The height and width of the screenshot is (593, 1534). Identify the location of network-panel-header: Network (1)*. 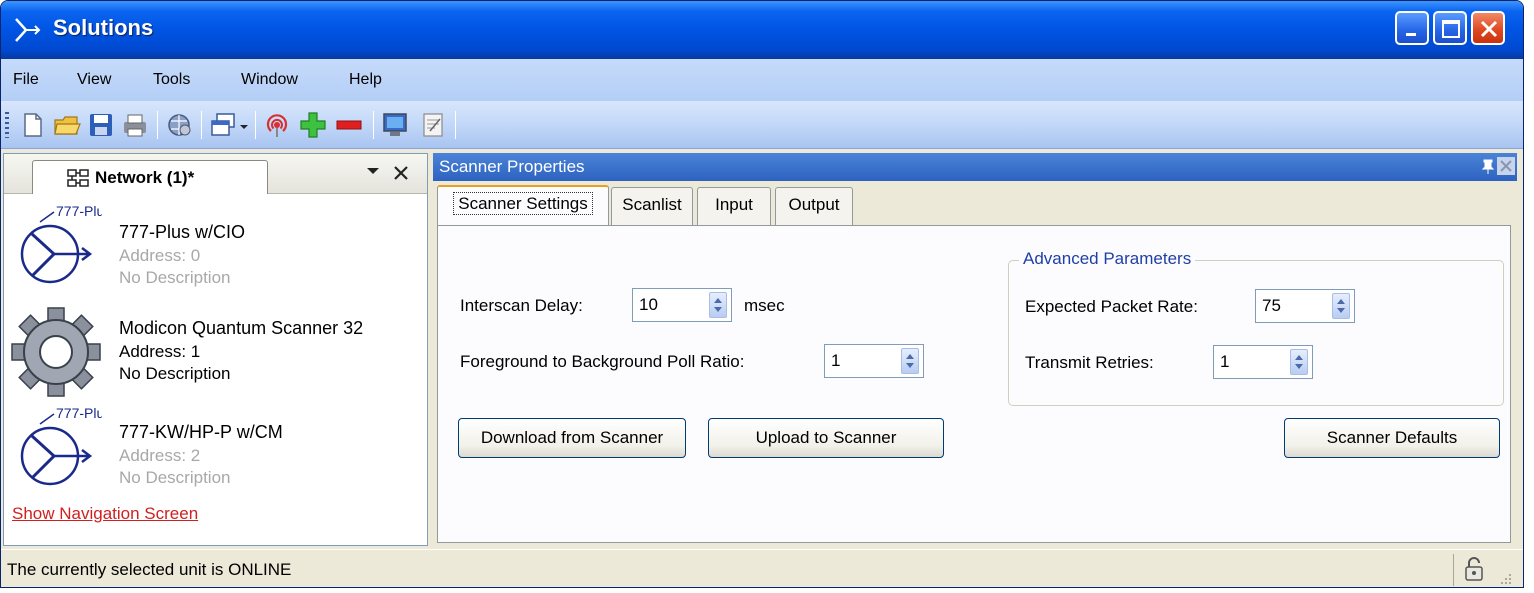
(215, 174).